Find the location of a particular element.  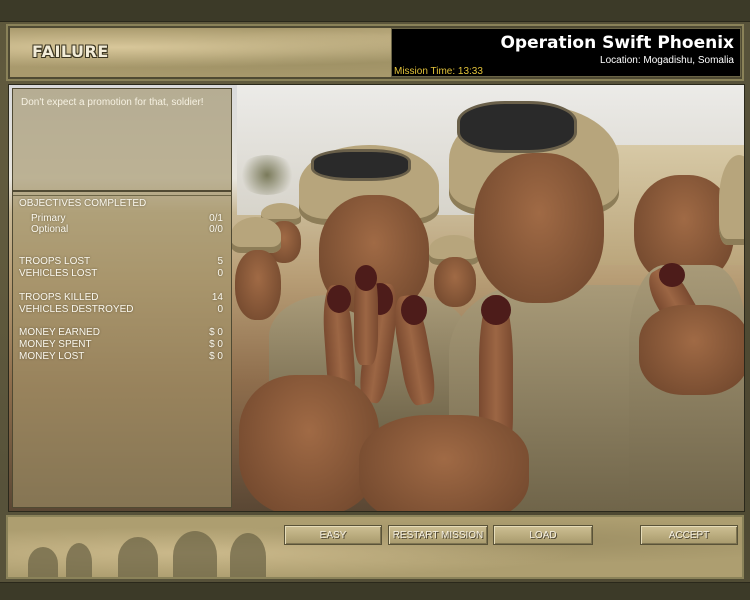

load-button: LOAD is located at coordinates (543, 535).